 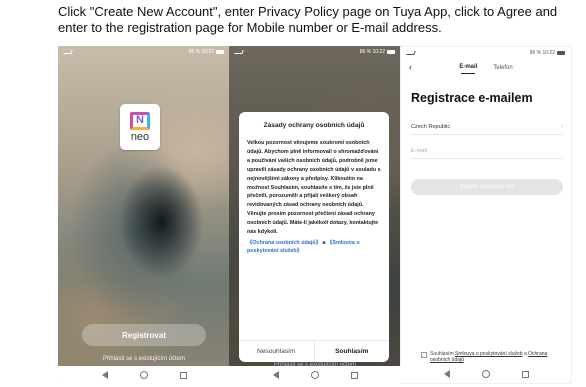 What do you see at coordinates (431, 126) in the screenshot?
I see `country-value: Czech Republic` at bounding box center [431, 126].